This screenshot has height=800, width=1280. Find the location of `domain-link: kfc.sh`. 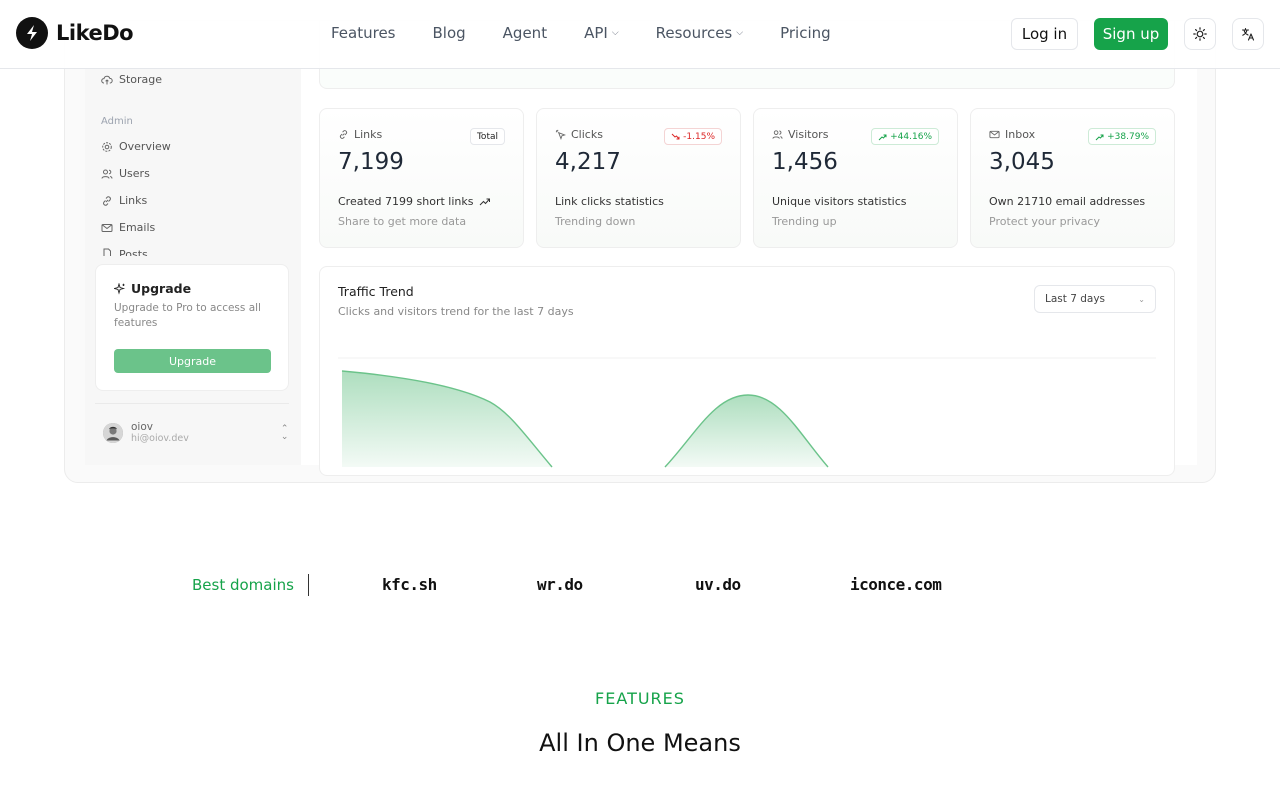

domain-link: kfc.sh is located at coordinates (409, 584).